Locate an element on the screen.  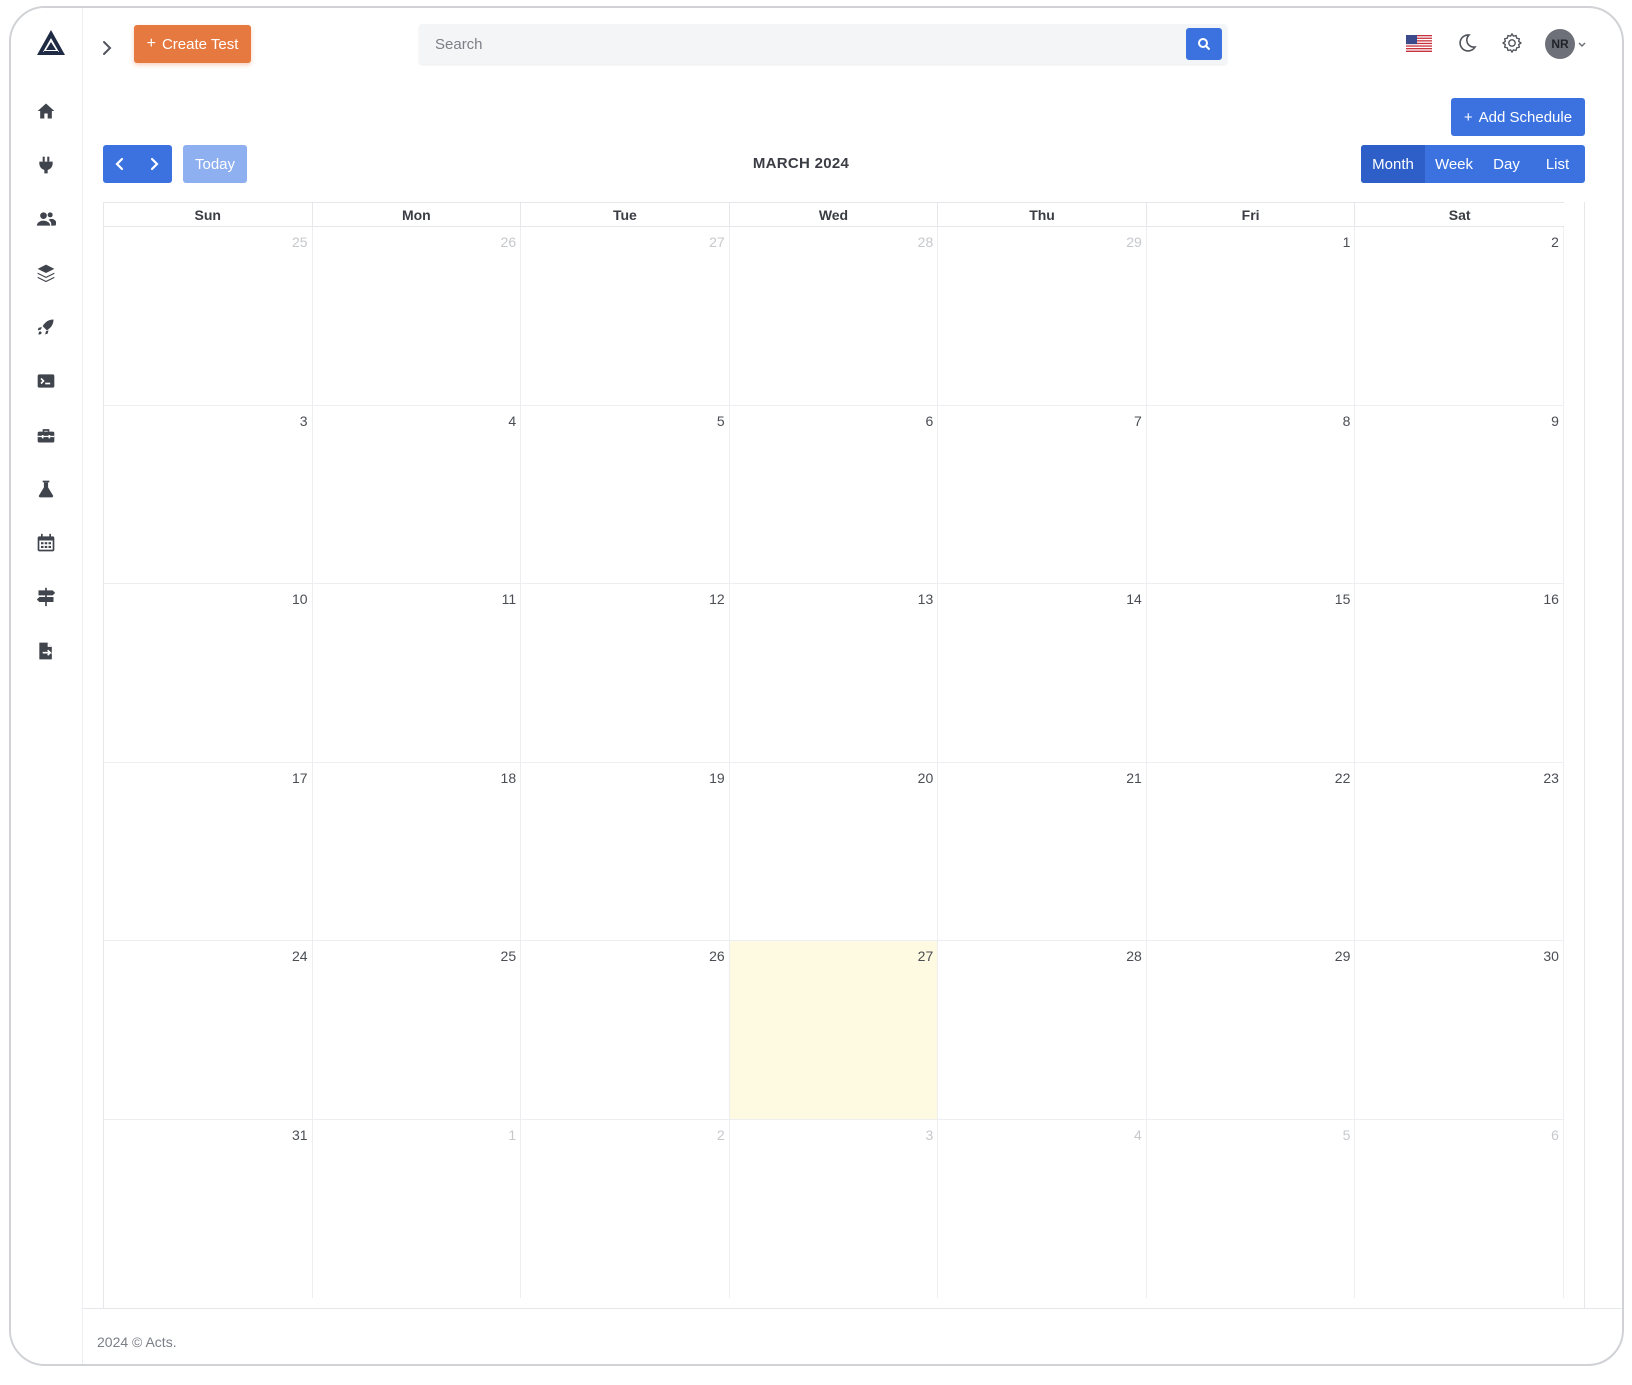
view-week-button: Week is located at coordinates (1454, 164).